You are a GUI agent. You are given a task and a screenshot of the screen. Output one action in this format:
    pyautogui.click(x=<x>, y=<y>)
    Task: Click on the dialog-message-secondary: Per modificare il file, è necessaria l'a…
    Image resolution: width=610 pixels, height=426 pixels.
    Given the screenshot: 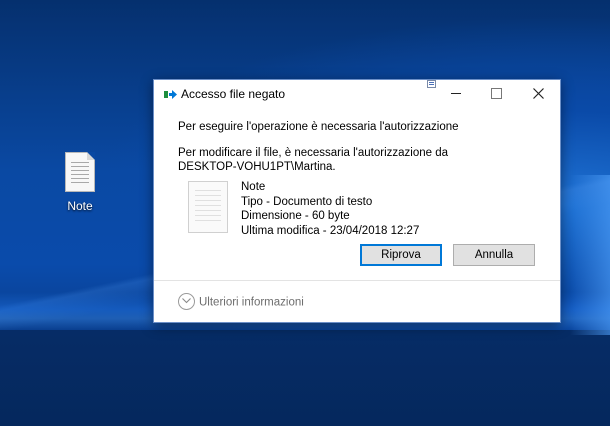 What is the action you would take?
    pyautogui.click(x=343, y=160)
    